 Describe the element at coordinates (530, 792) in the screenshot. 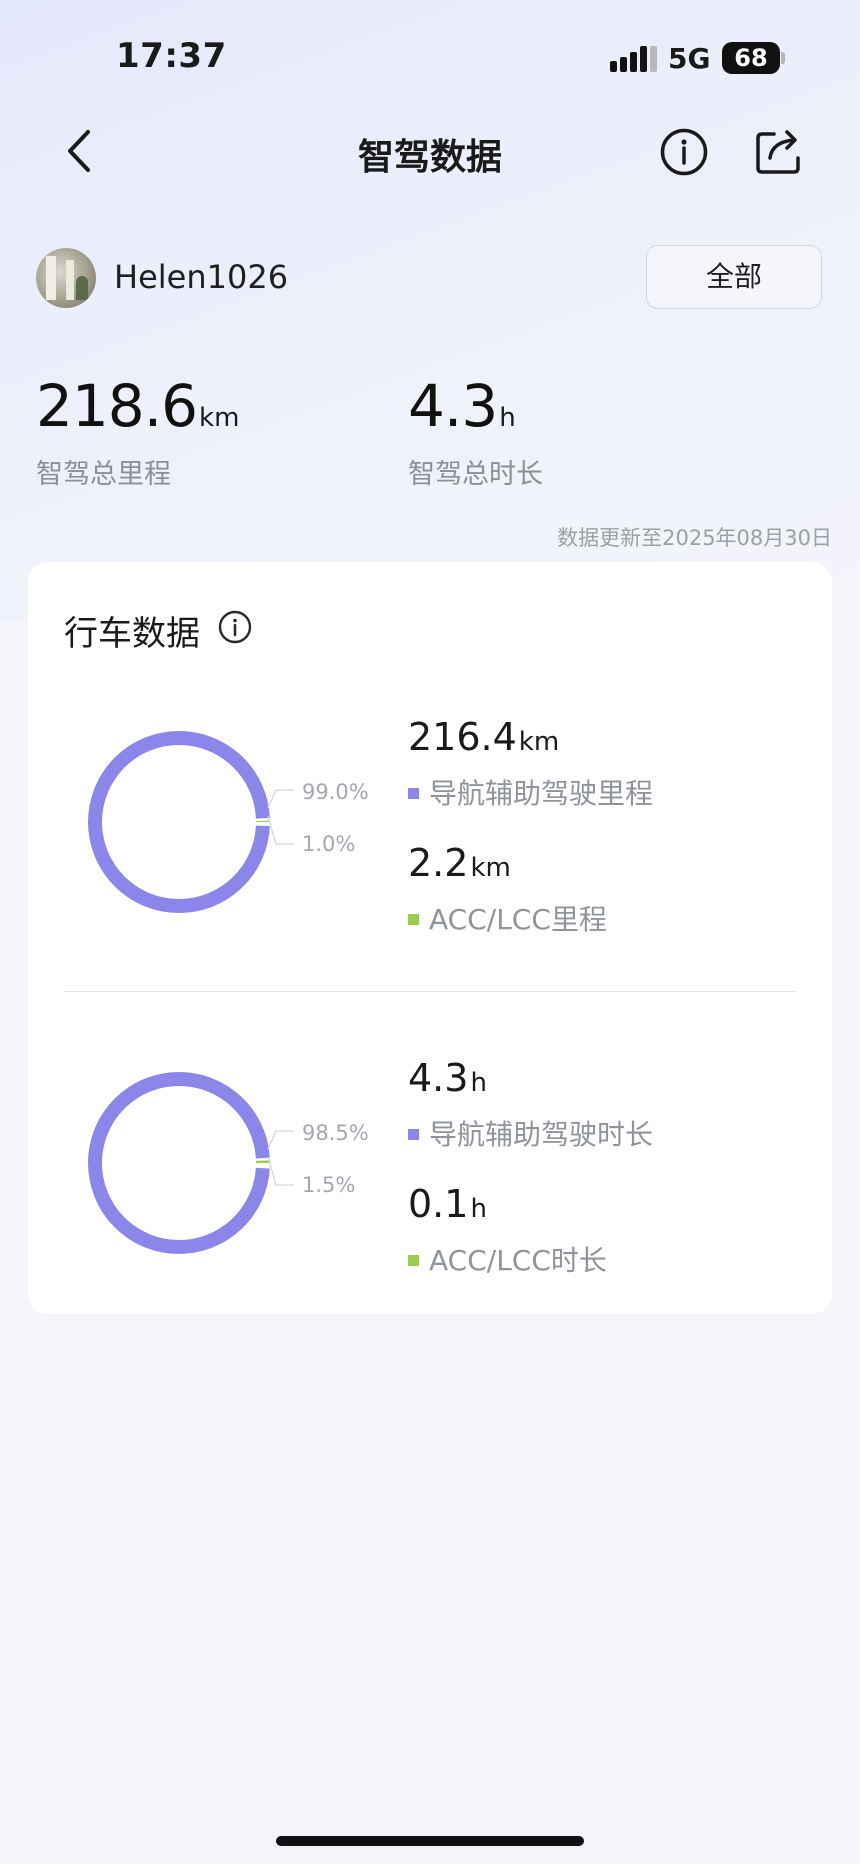

I see `legend-nav-assist-distance: 导航辅助驾驶里程` at that location.